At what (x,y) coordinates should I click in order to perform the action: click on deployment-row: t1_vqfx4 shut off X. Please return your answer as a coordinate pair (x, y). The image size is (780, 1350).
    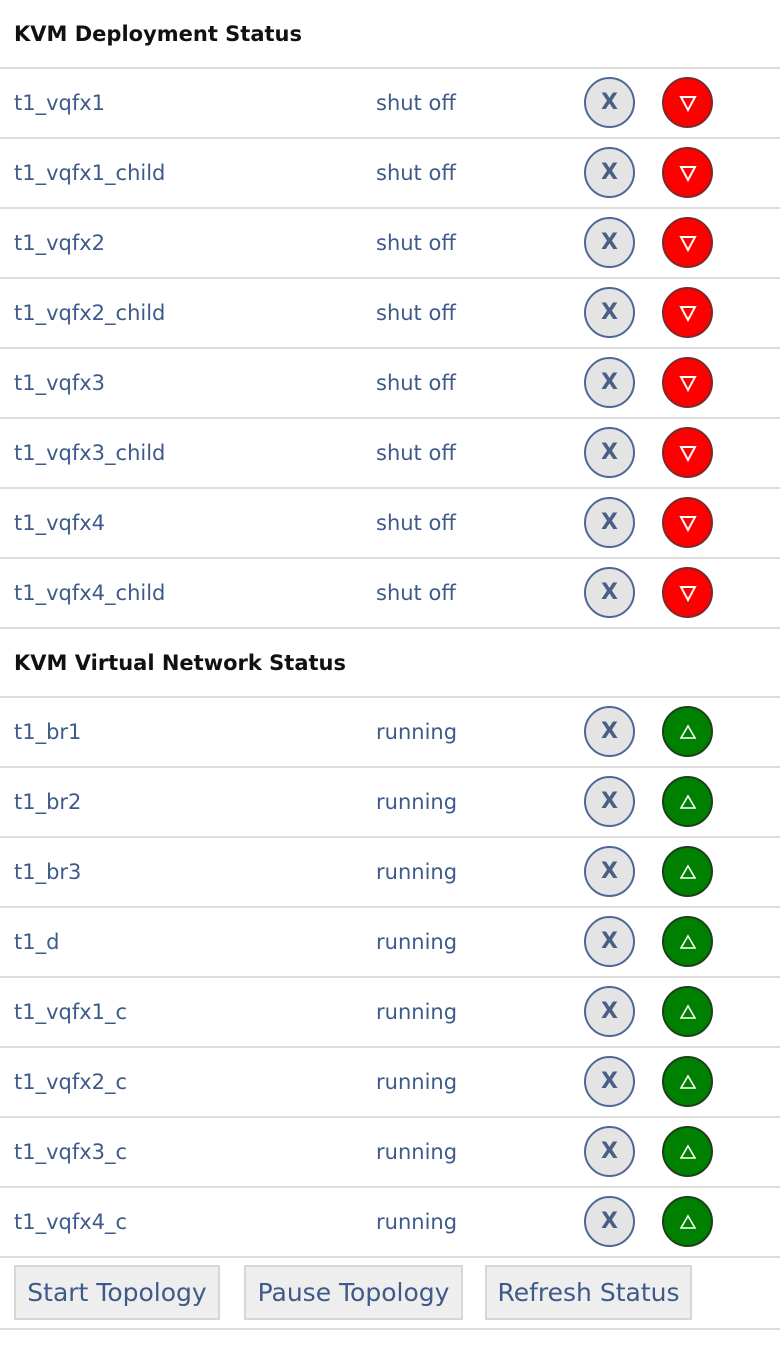
    Looking at the image, I should click on (390, 524).